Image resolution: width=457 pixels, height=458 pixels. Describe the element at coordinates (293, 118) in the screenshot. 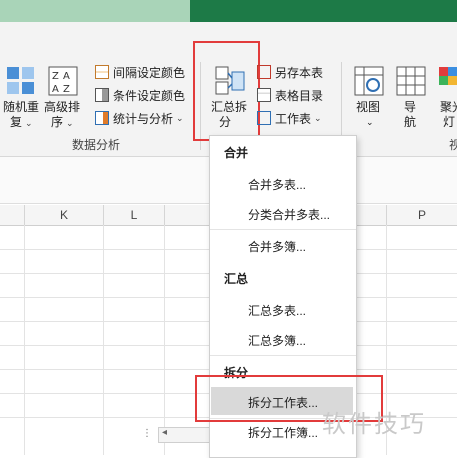

I see `worksheet-label: 工作表` at that location.